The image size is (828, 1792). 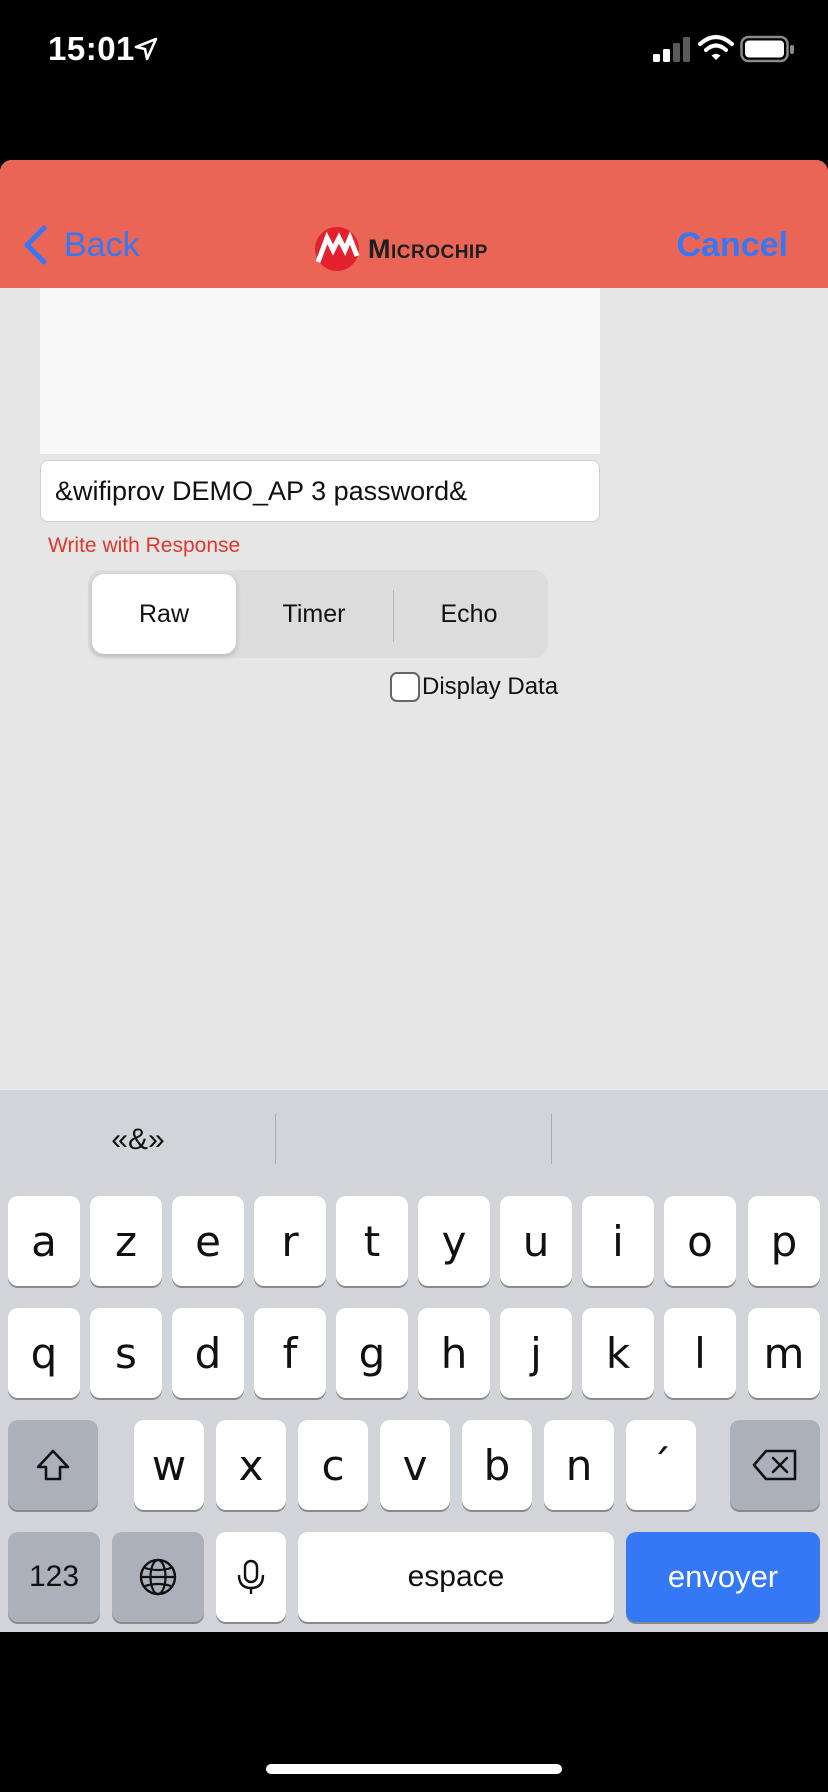 I want to click on key-i: i, so click(x=618, y=1241).